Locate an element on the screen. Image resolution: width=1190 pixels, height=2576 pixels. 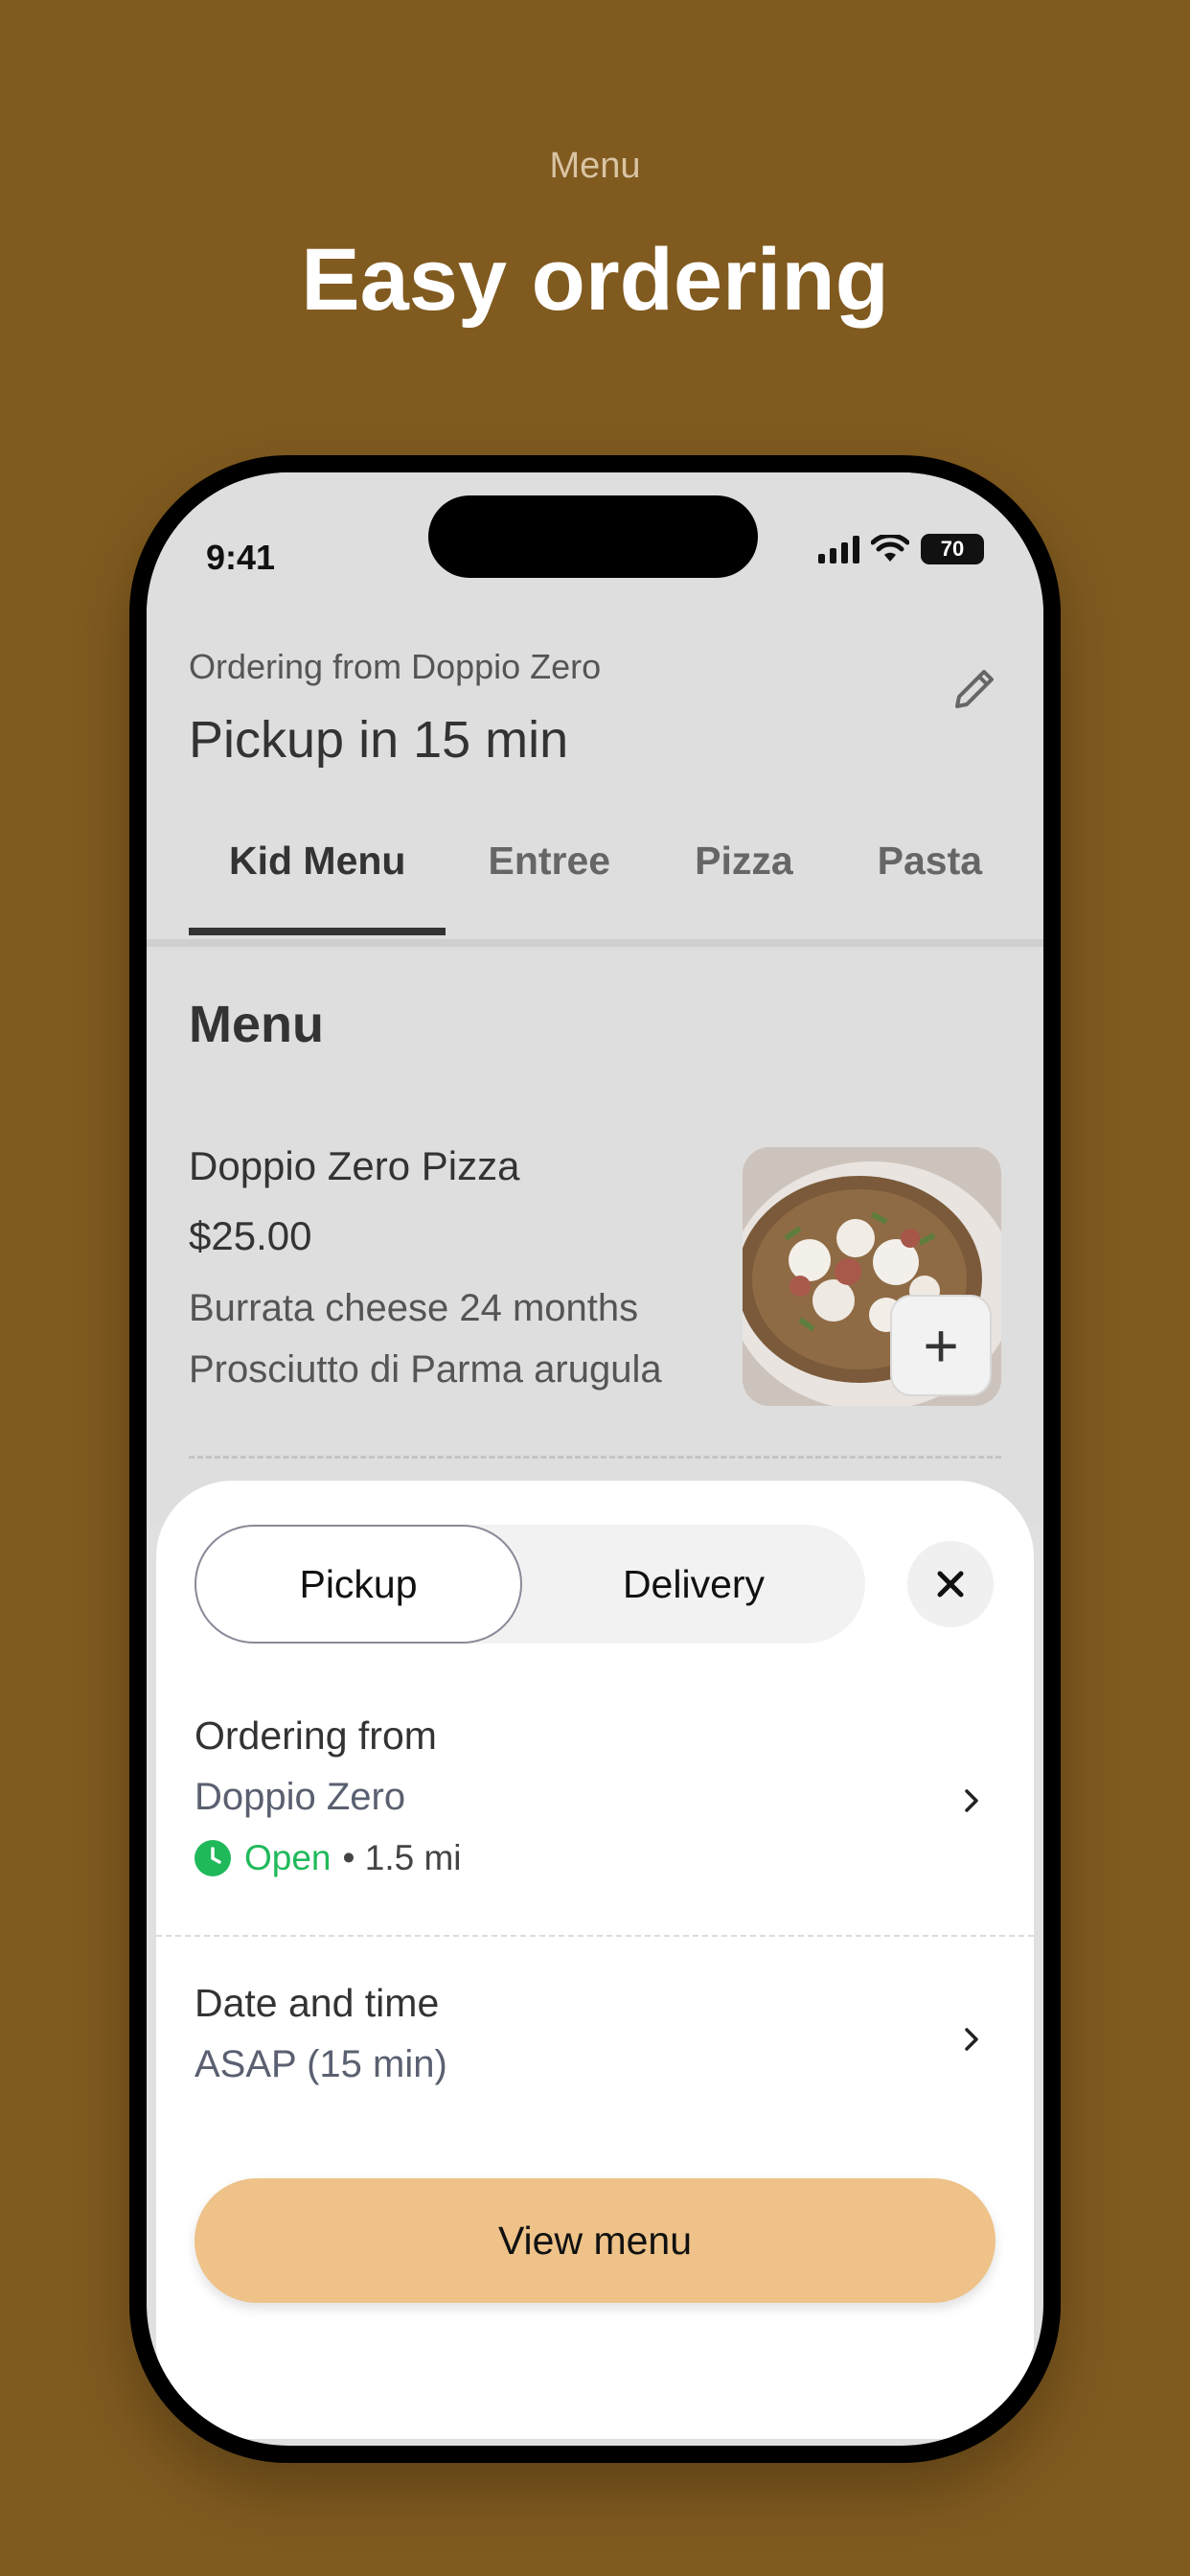
dynamic-island is located at coordinates (593, 536).